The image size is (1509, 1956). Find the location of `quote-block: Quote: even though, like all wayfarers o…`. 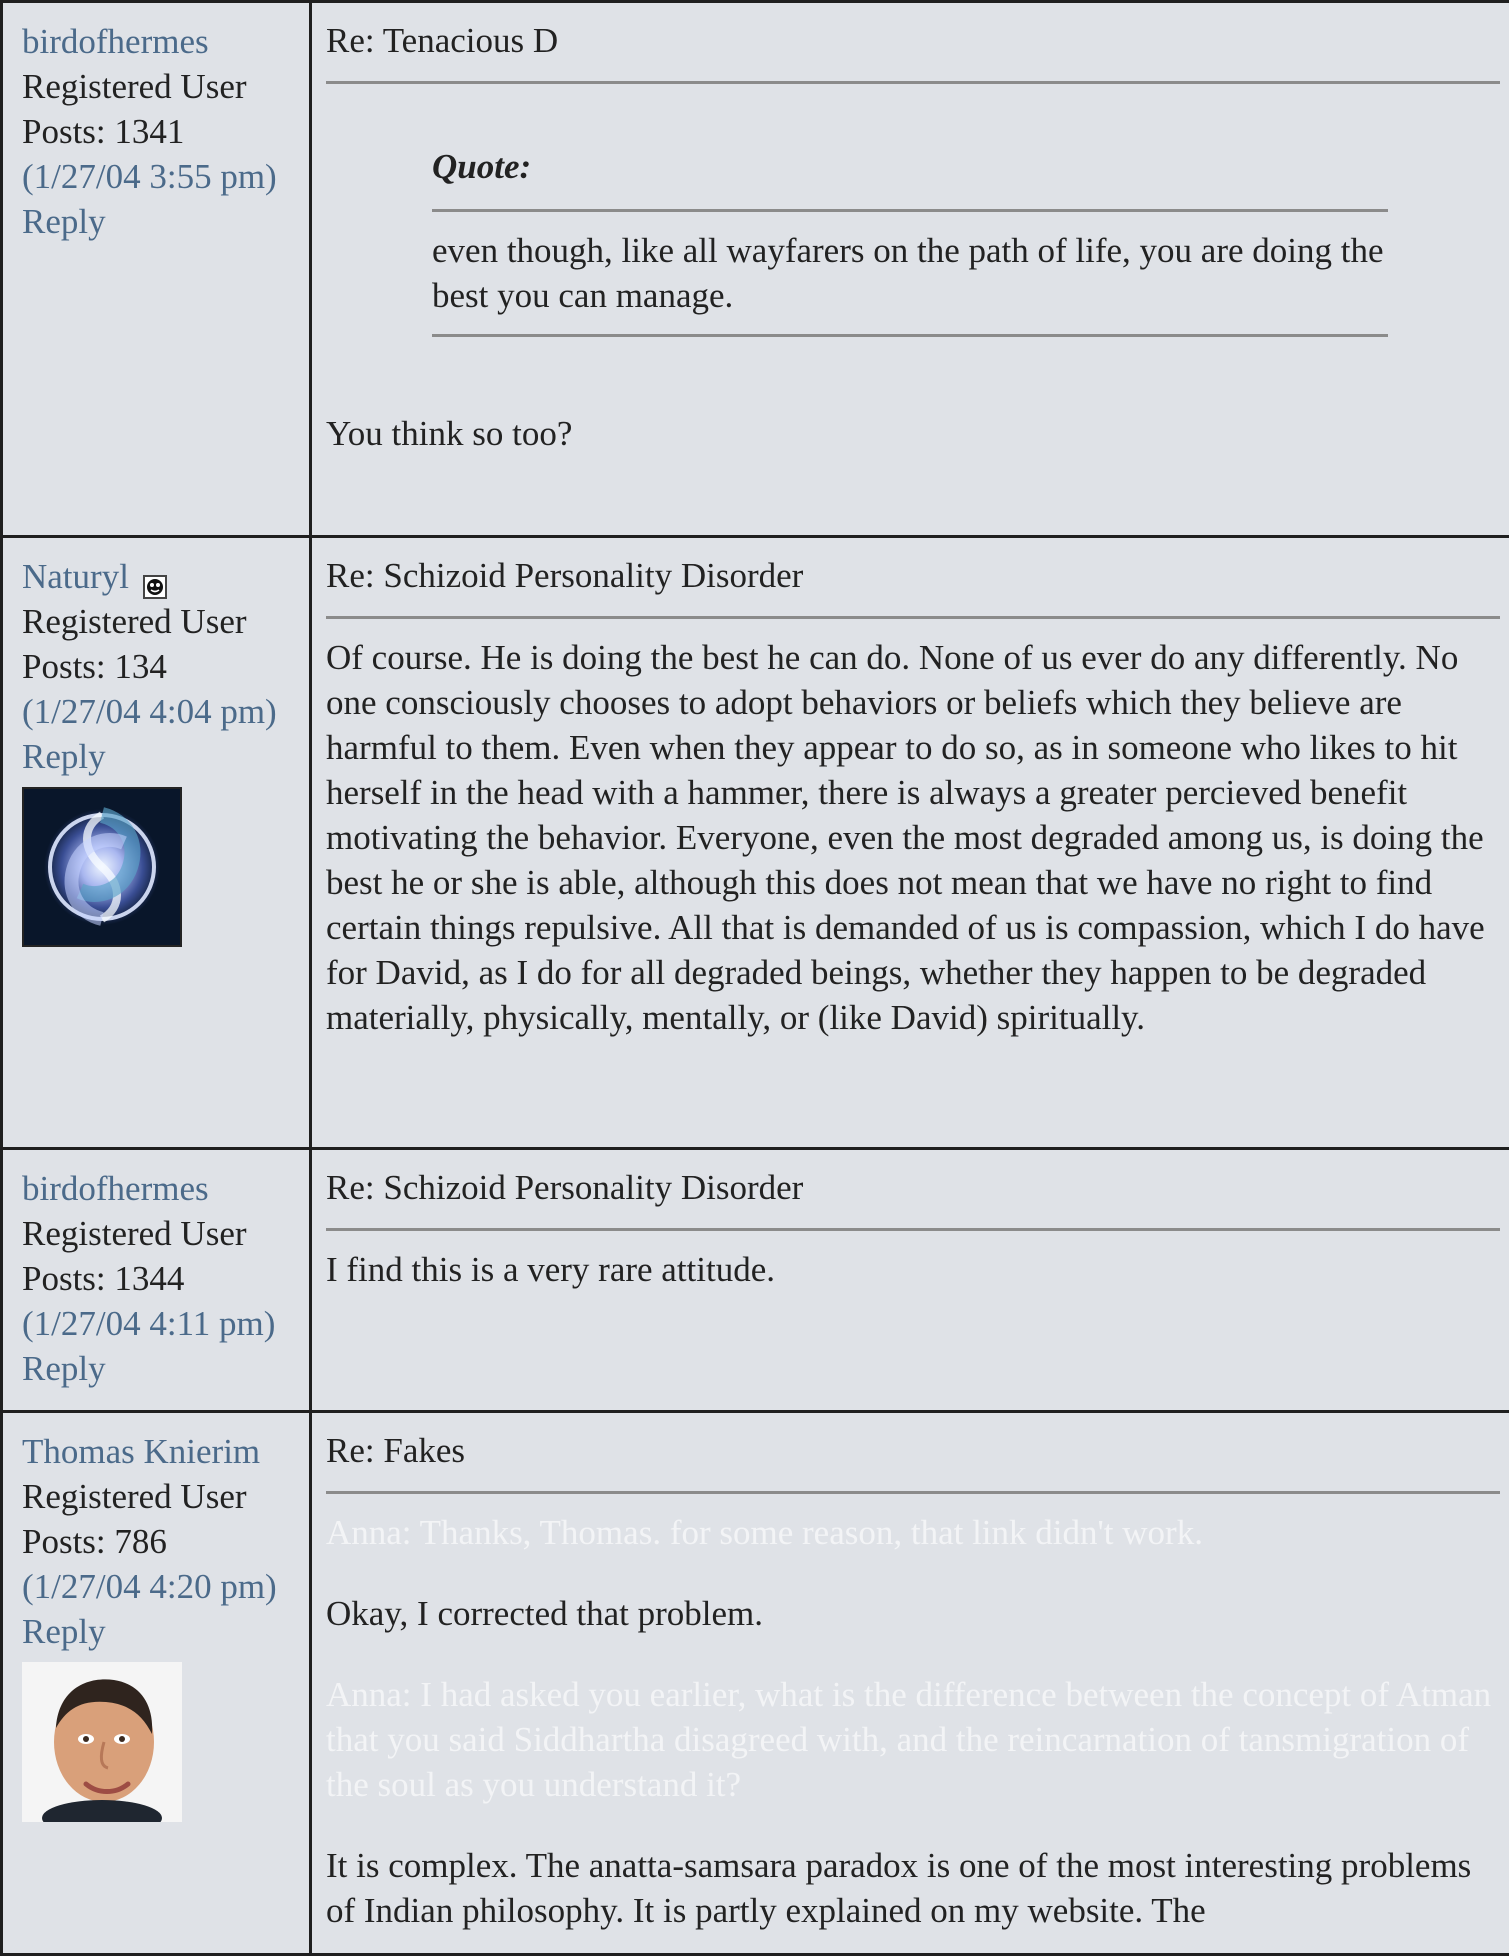

quote-block: Quote: even though, like all wayfarers o… is located at coordinates (910, 240).